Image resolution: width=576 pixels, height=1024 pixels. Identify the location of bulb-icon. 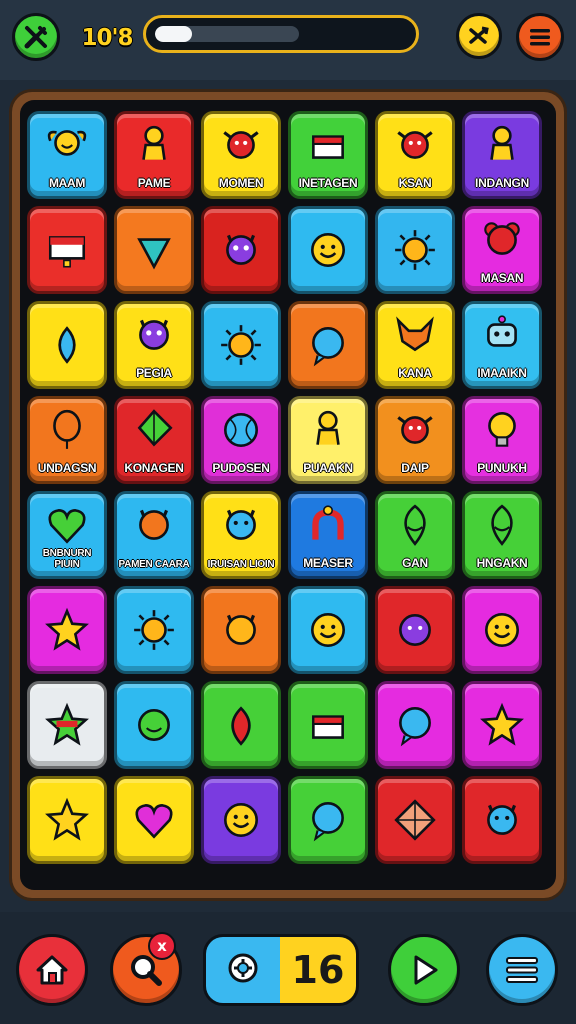
(502, 432).